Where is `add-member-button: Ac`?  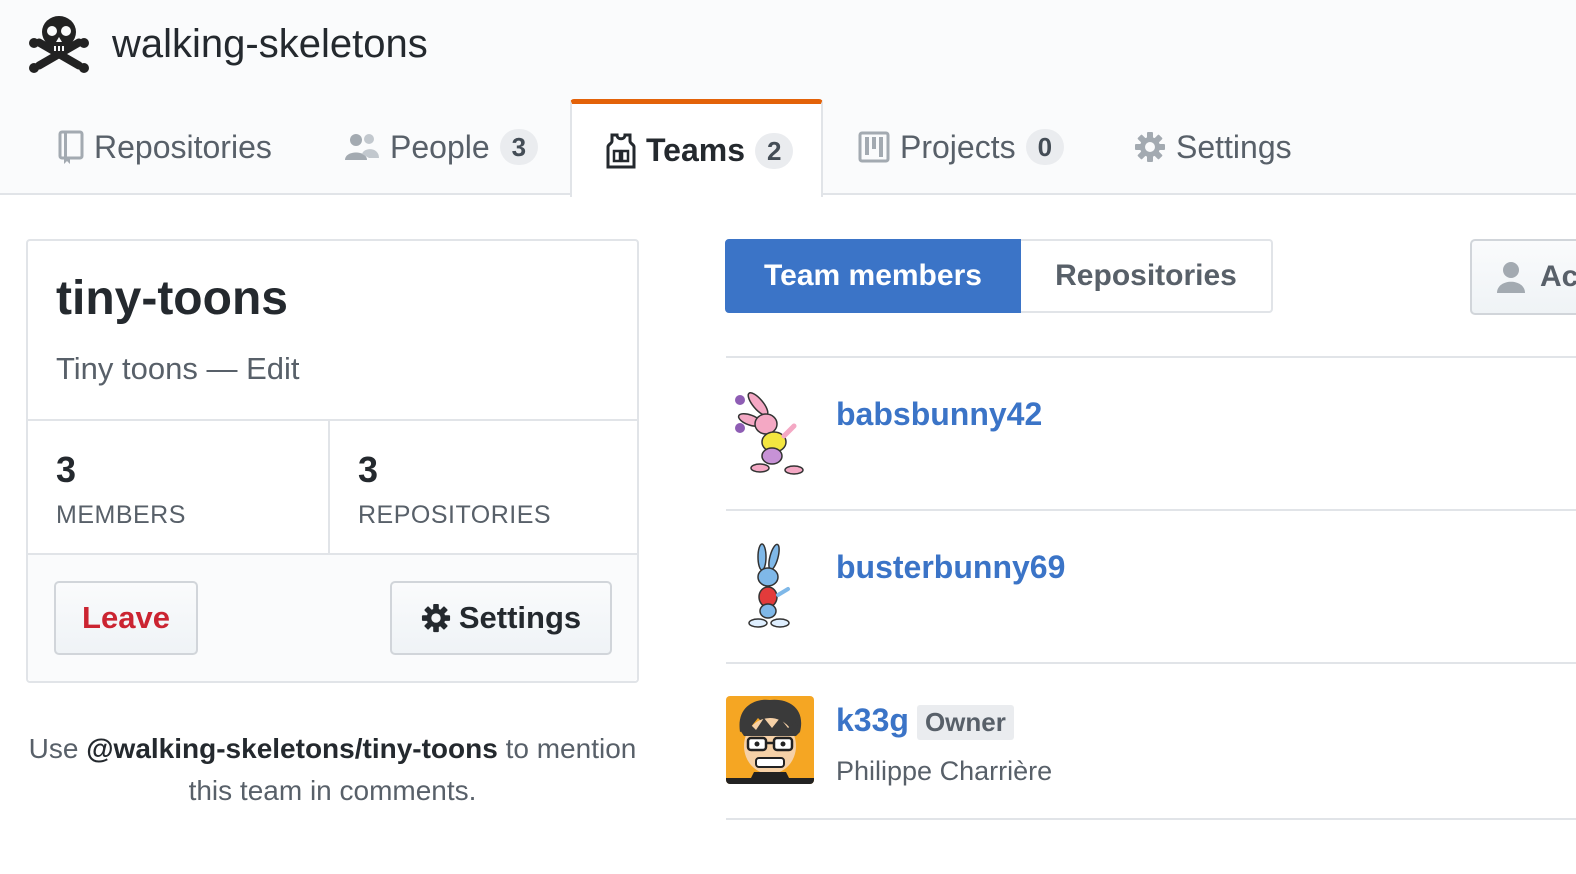 add-member-button: Ac is located at coordinates (1523, 277).